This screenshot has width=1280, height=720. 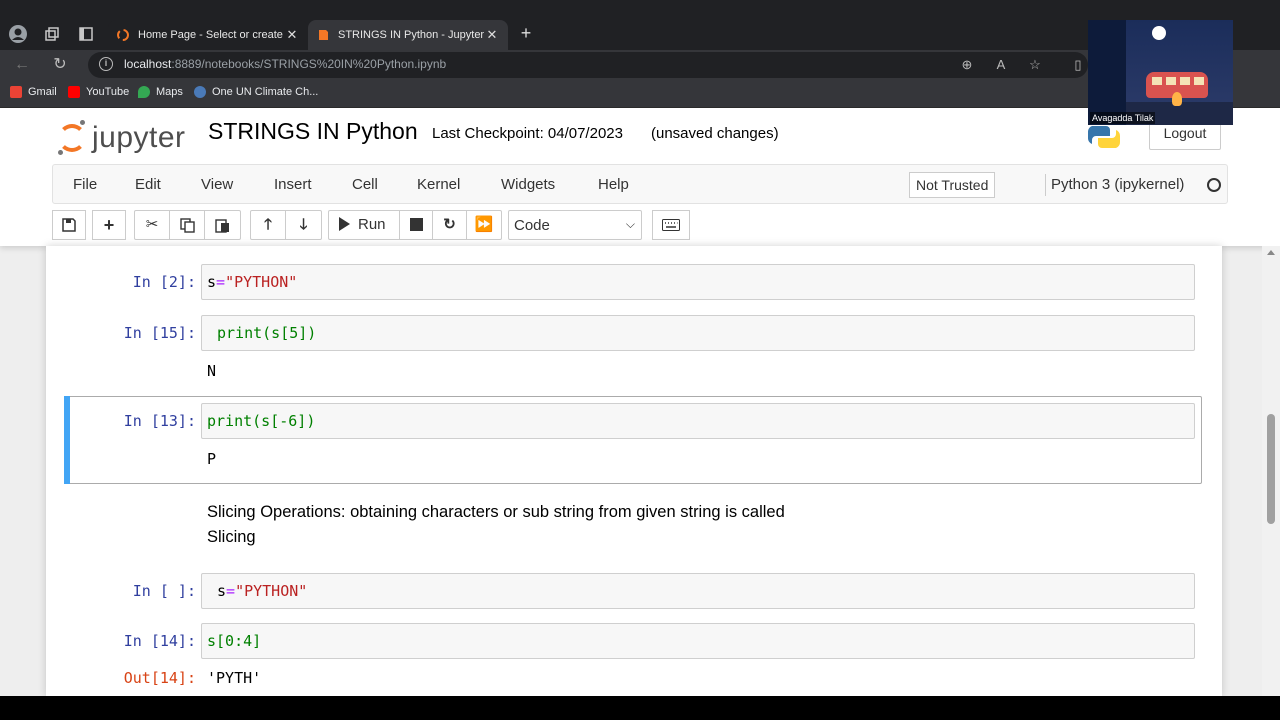 I want to click on trust-notebook-button: Not Trusted, so click(x=952, y=185).